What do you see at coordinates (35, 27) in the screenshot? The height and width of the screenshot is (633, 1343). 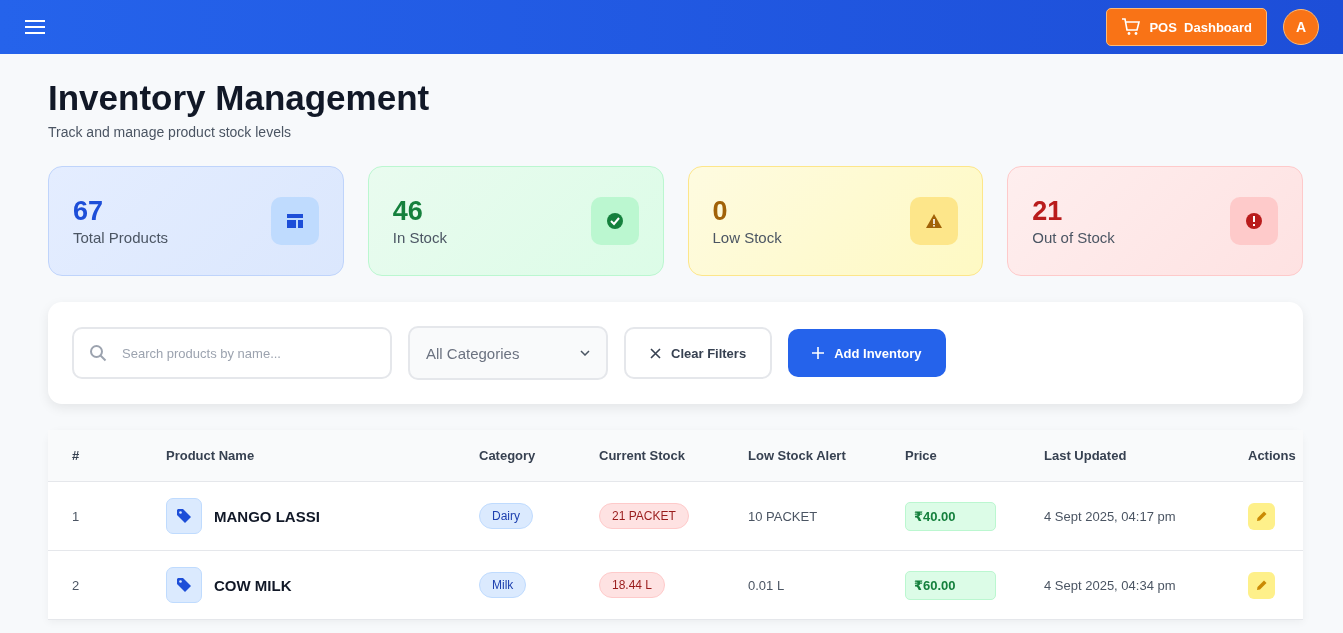 I see `menu-icon` at bounding box center [35, 27].